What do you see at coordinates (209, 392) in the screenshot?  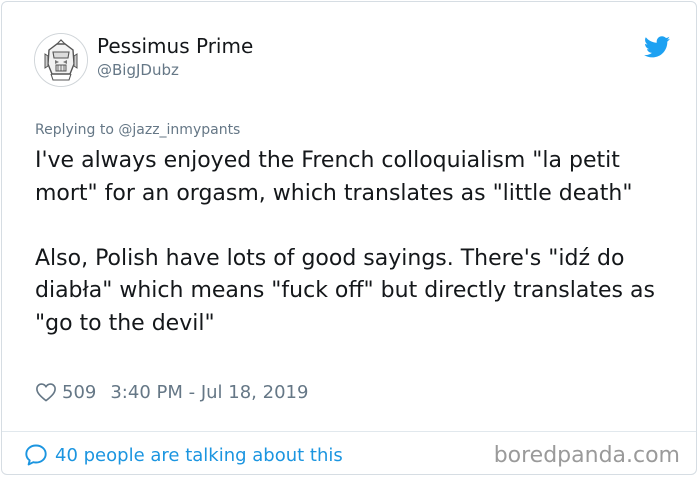 I see `timestamp: 3:40 PM - Jul 18, 2019` at bounding box center [209, 392].